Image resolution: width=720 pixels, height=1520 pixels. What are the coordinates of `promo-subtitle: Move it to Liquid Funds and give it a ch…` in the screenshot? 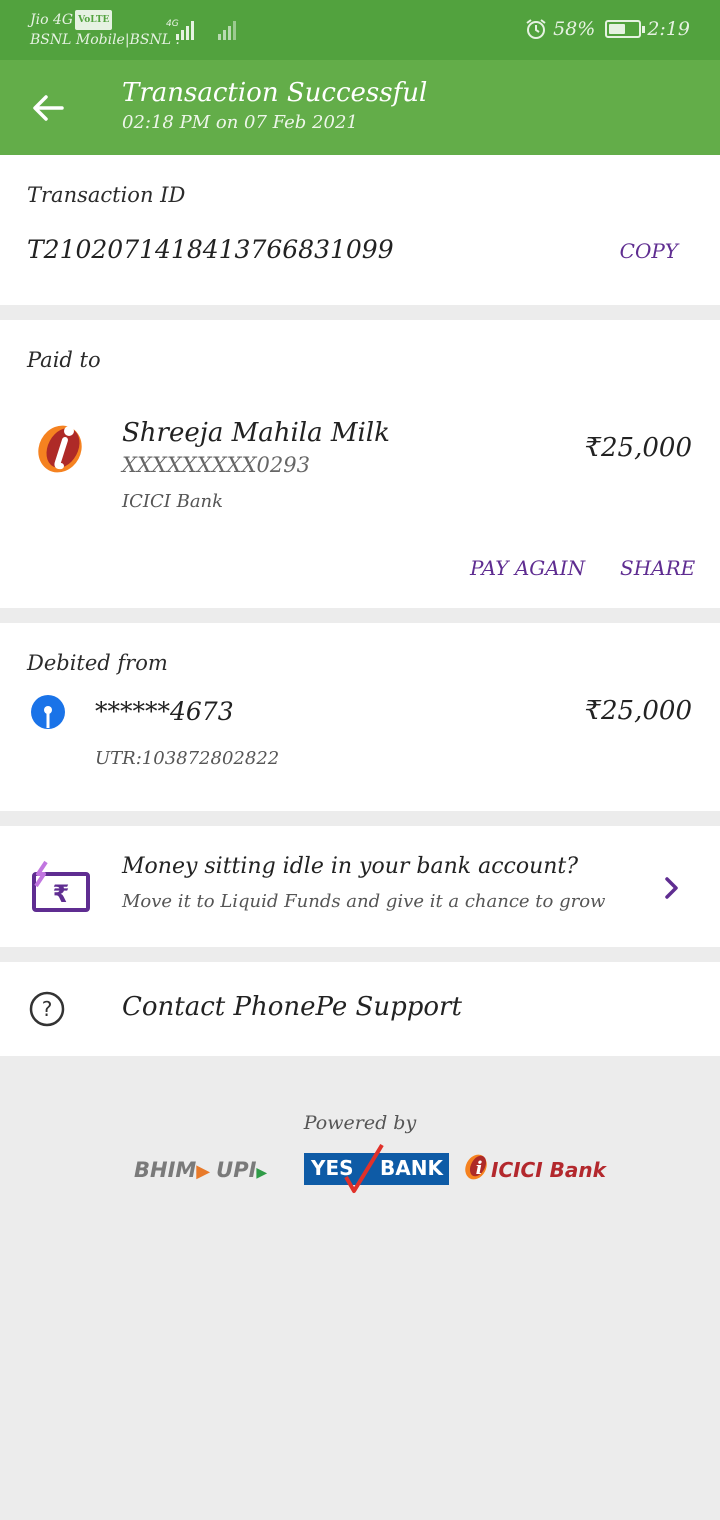 It's located at (364, 901).